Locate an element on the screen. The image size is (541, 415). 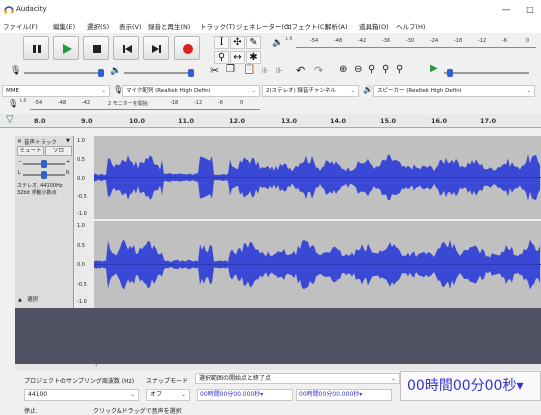
record-meter-scale: -54 -48 -42 2 モニターを開始 -18 -12 -6 0 is located at coordinates (145, 105).